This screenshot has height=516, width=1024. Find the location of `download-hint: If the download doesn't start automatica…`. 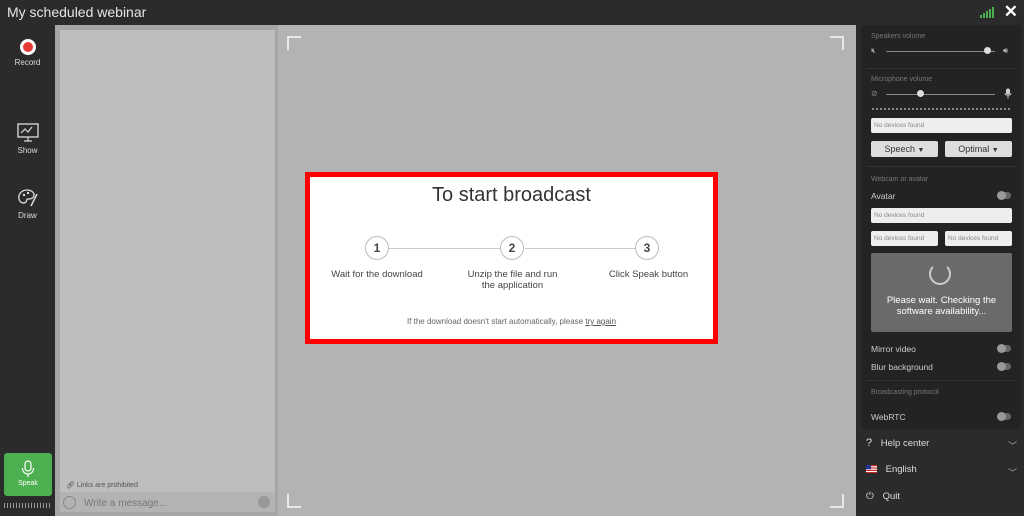

download-hint: If the download doesn't start automatica… is located at coordinates (511, 321).